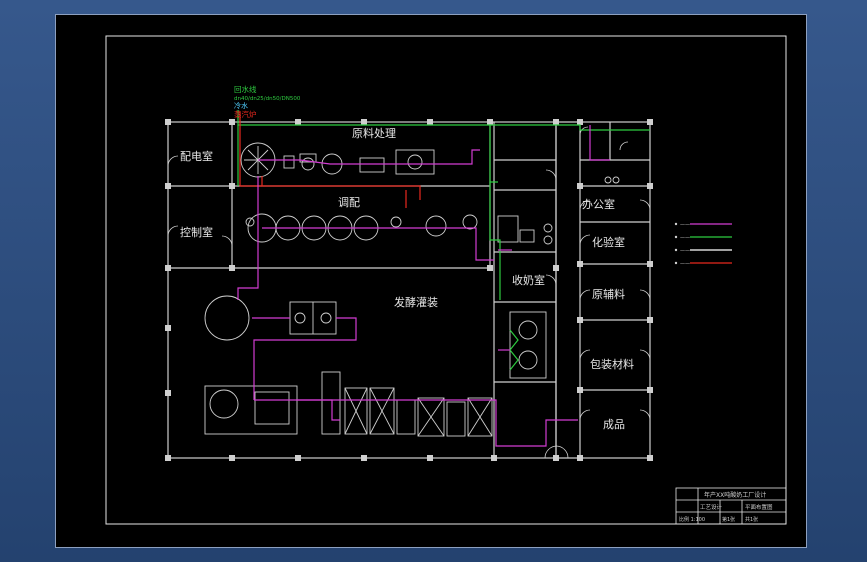 The height and width of the screenshot is (562, 867). I want to click on legend-item-2: ——, so click(685, 238).